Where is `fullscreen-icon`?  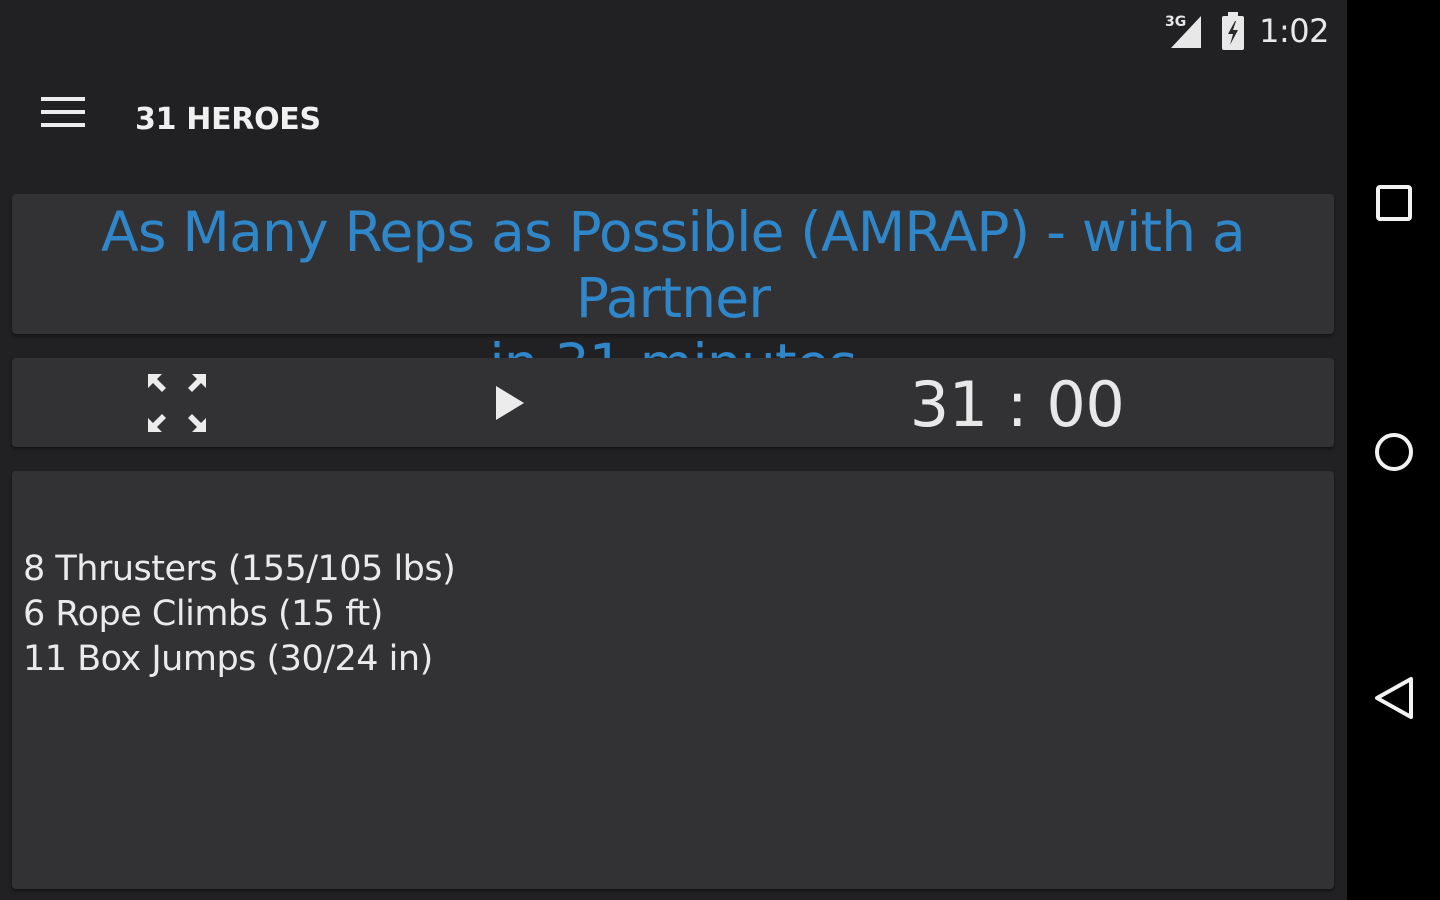
fullscreen-icon is located at coordinates (177, 403).